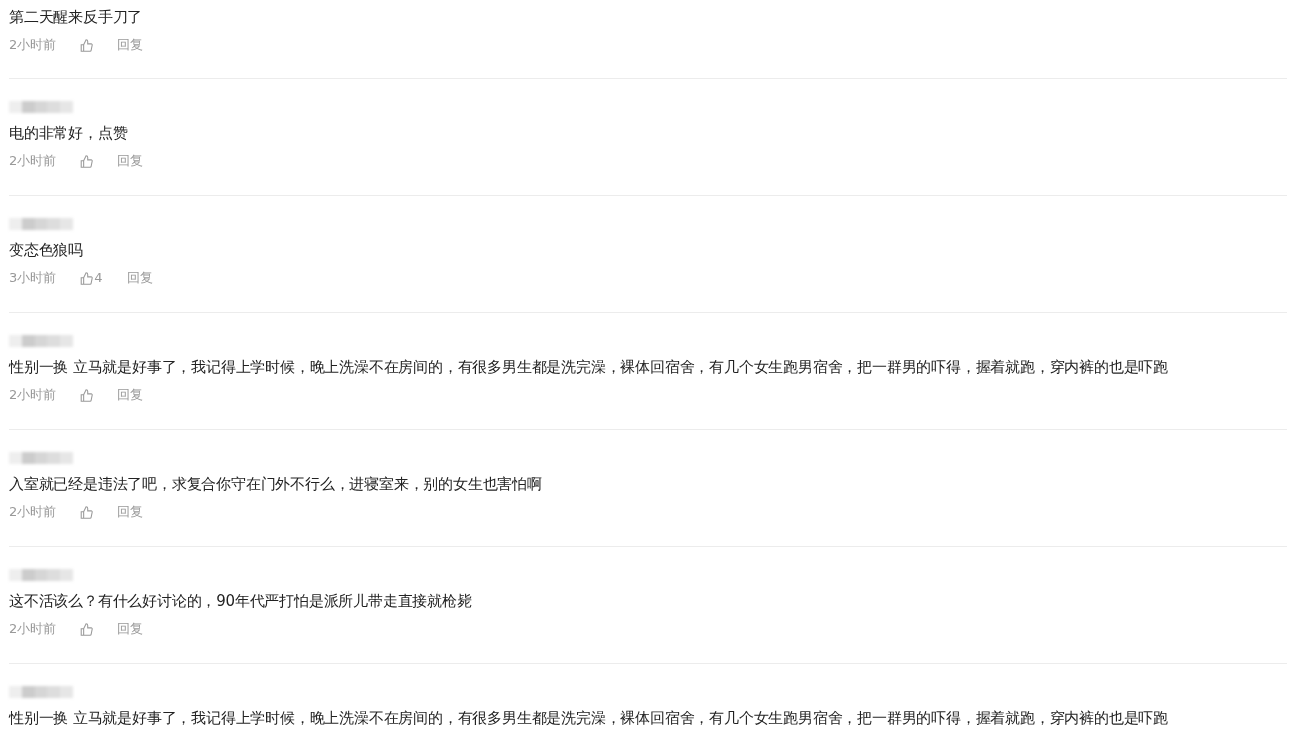  I want to click on comment-text: 这不活该么？有什么好讨论的，90年代严打怕是派所儿带走直接就枪毙, so click(240, 601).